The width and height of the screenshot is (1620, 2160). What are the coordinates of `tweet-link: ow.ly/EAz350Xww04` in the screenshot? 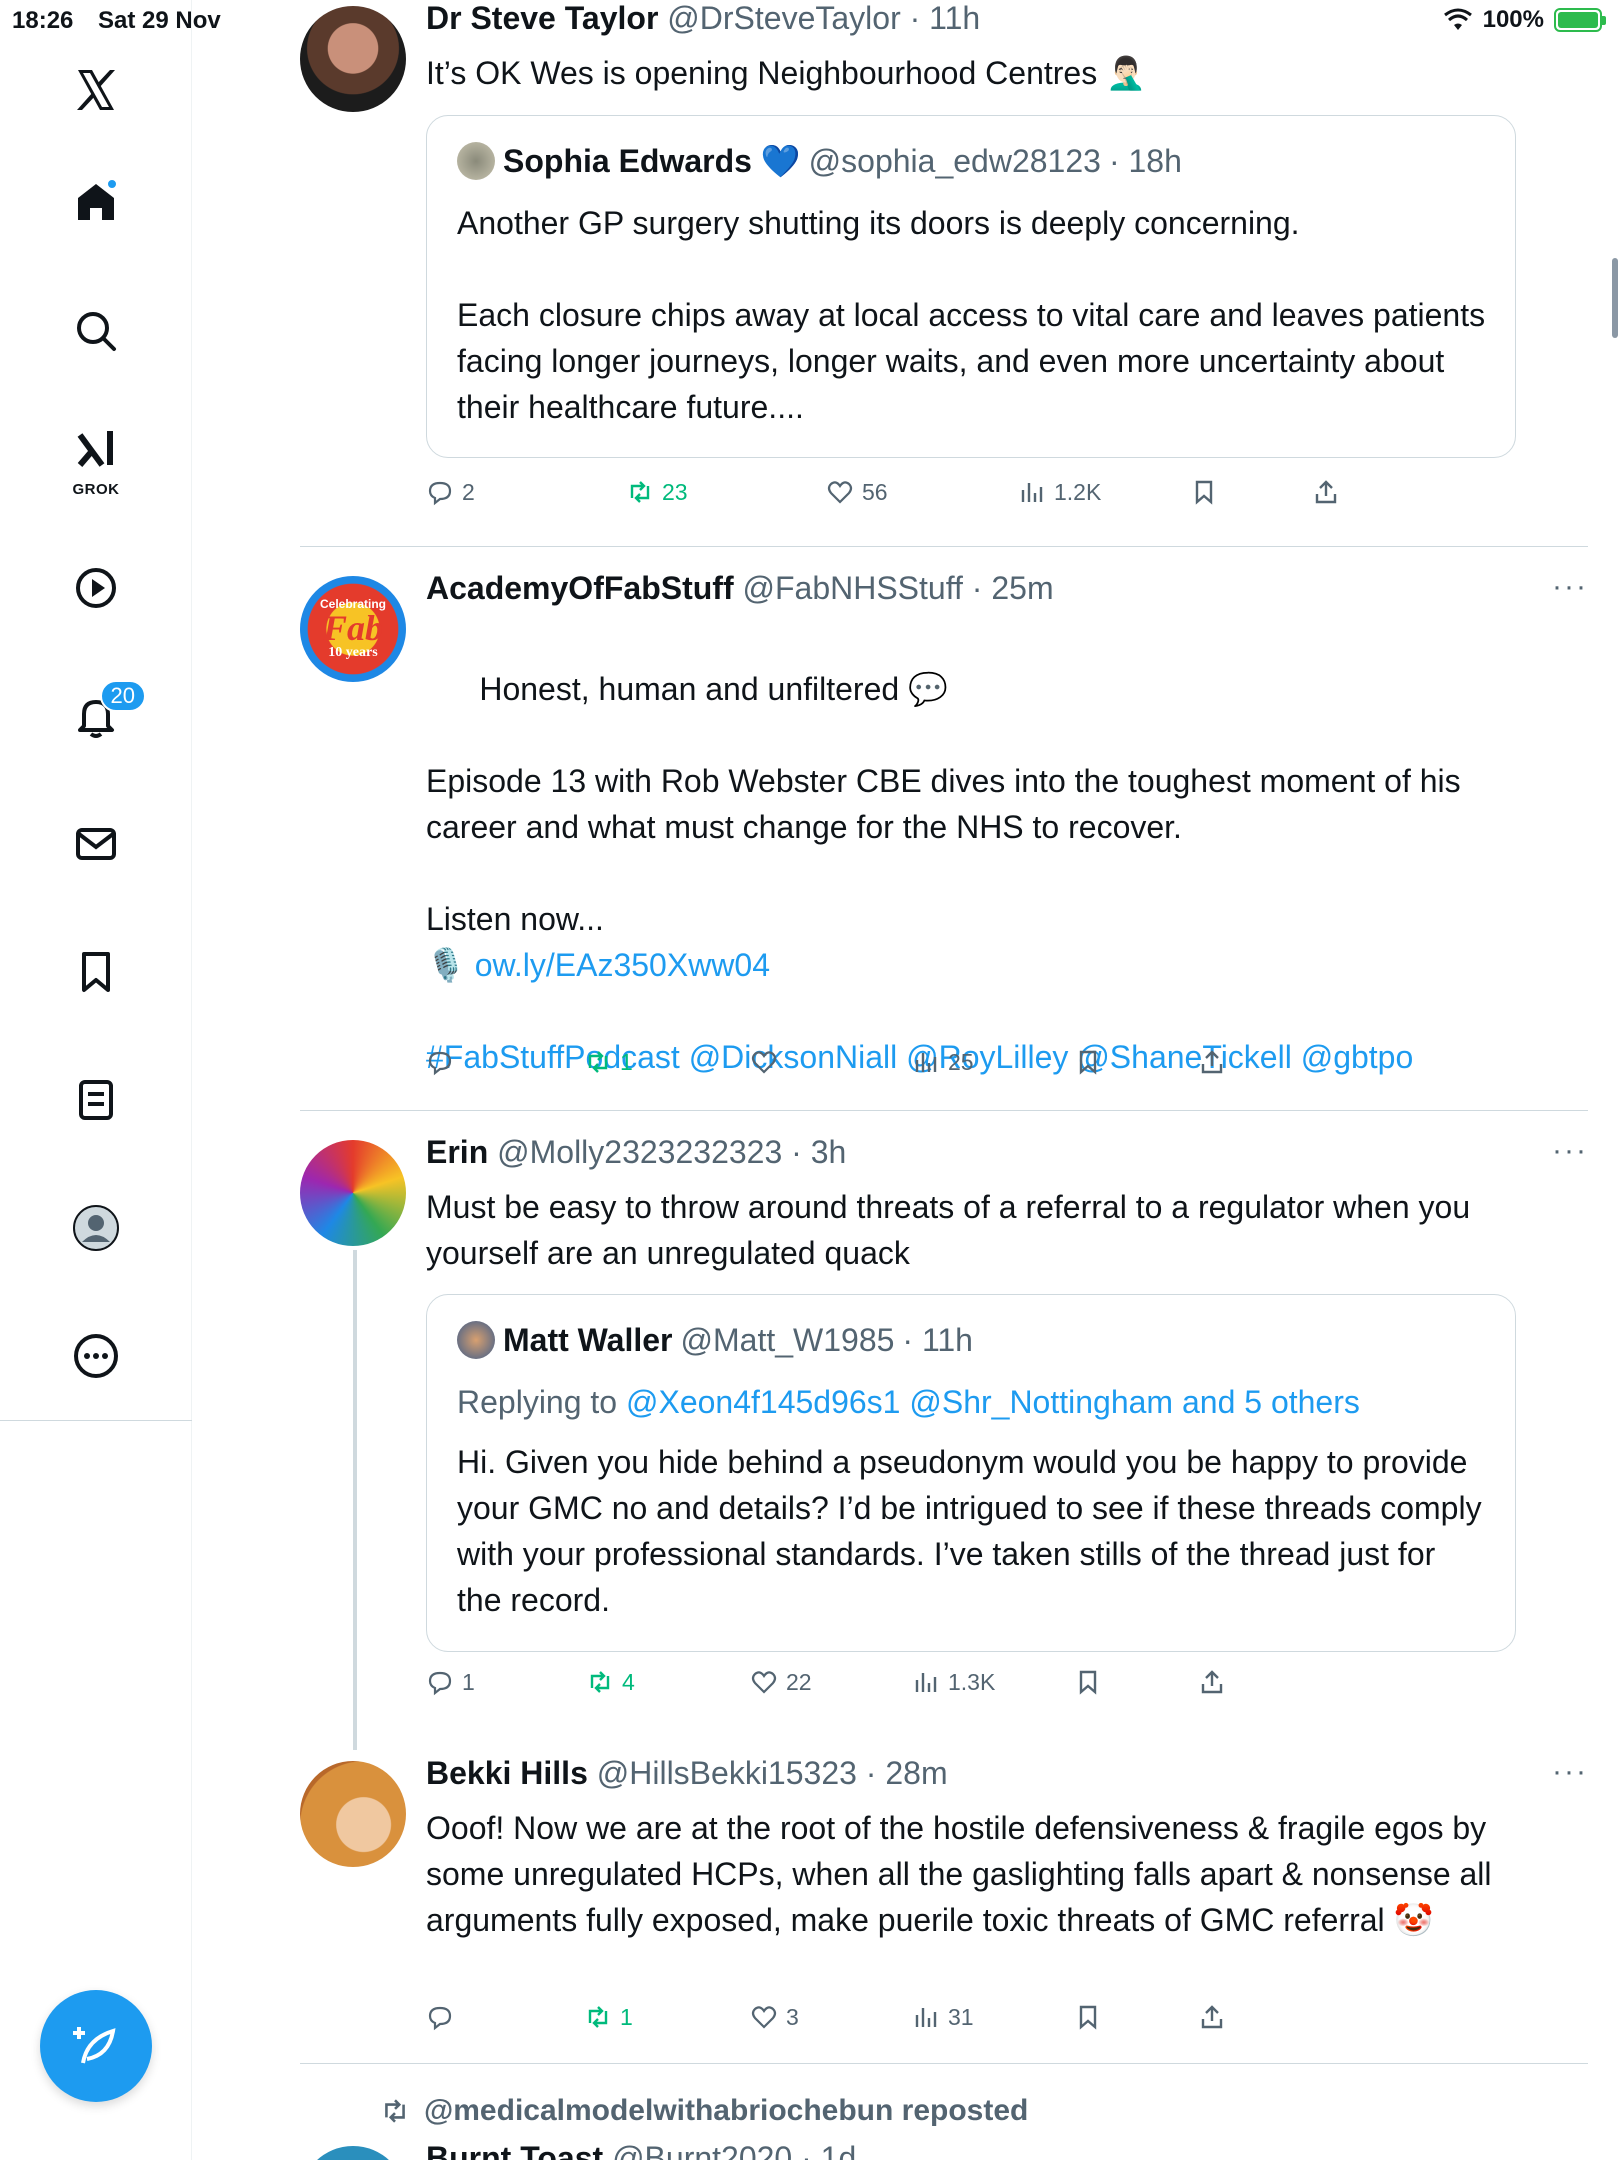 It's located at (622, 965).